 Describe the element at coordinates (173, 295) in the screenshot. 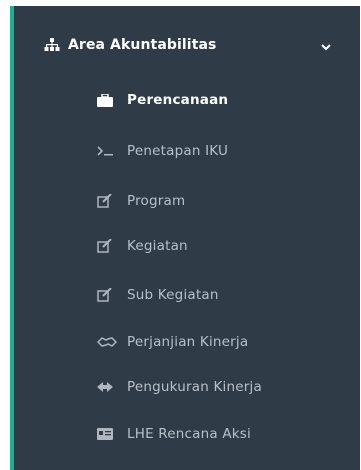

I see `menu-item-label: Sub Kegiatan` at that location.